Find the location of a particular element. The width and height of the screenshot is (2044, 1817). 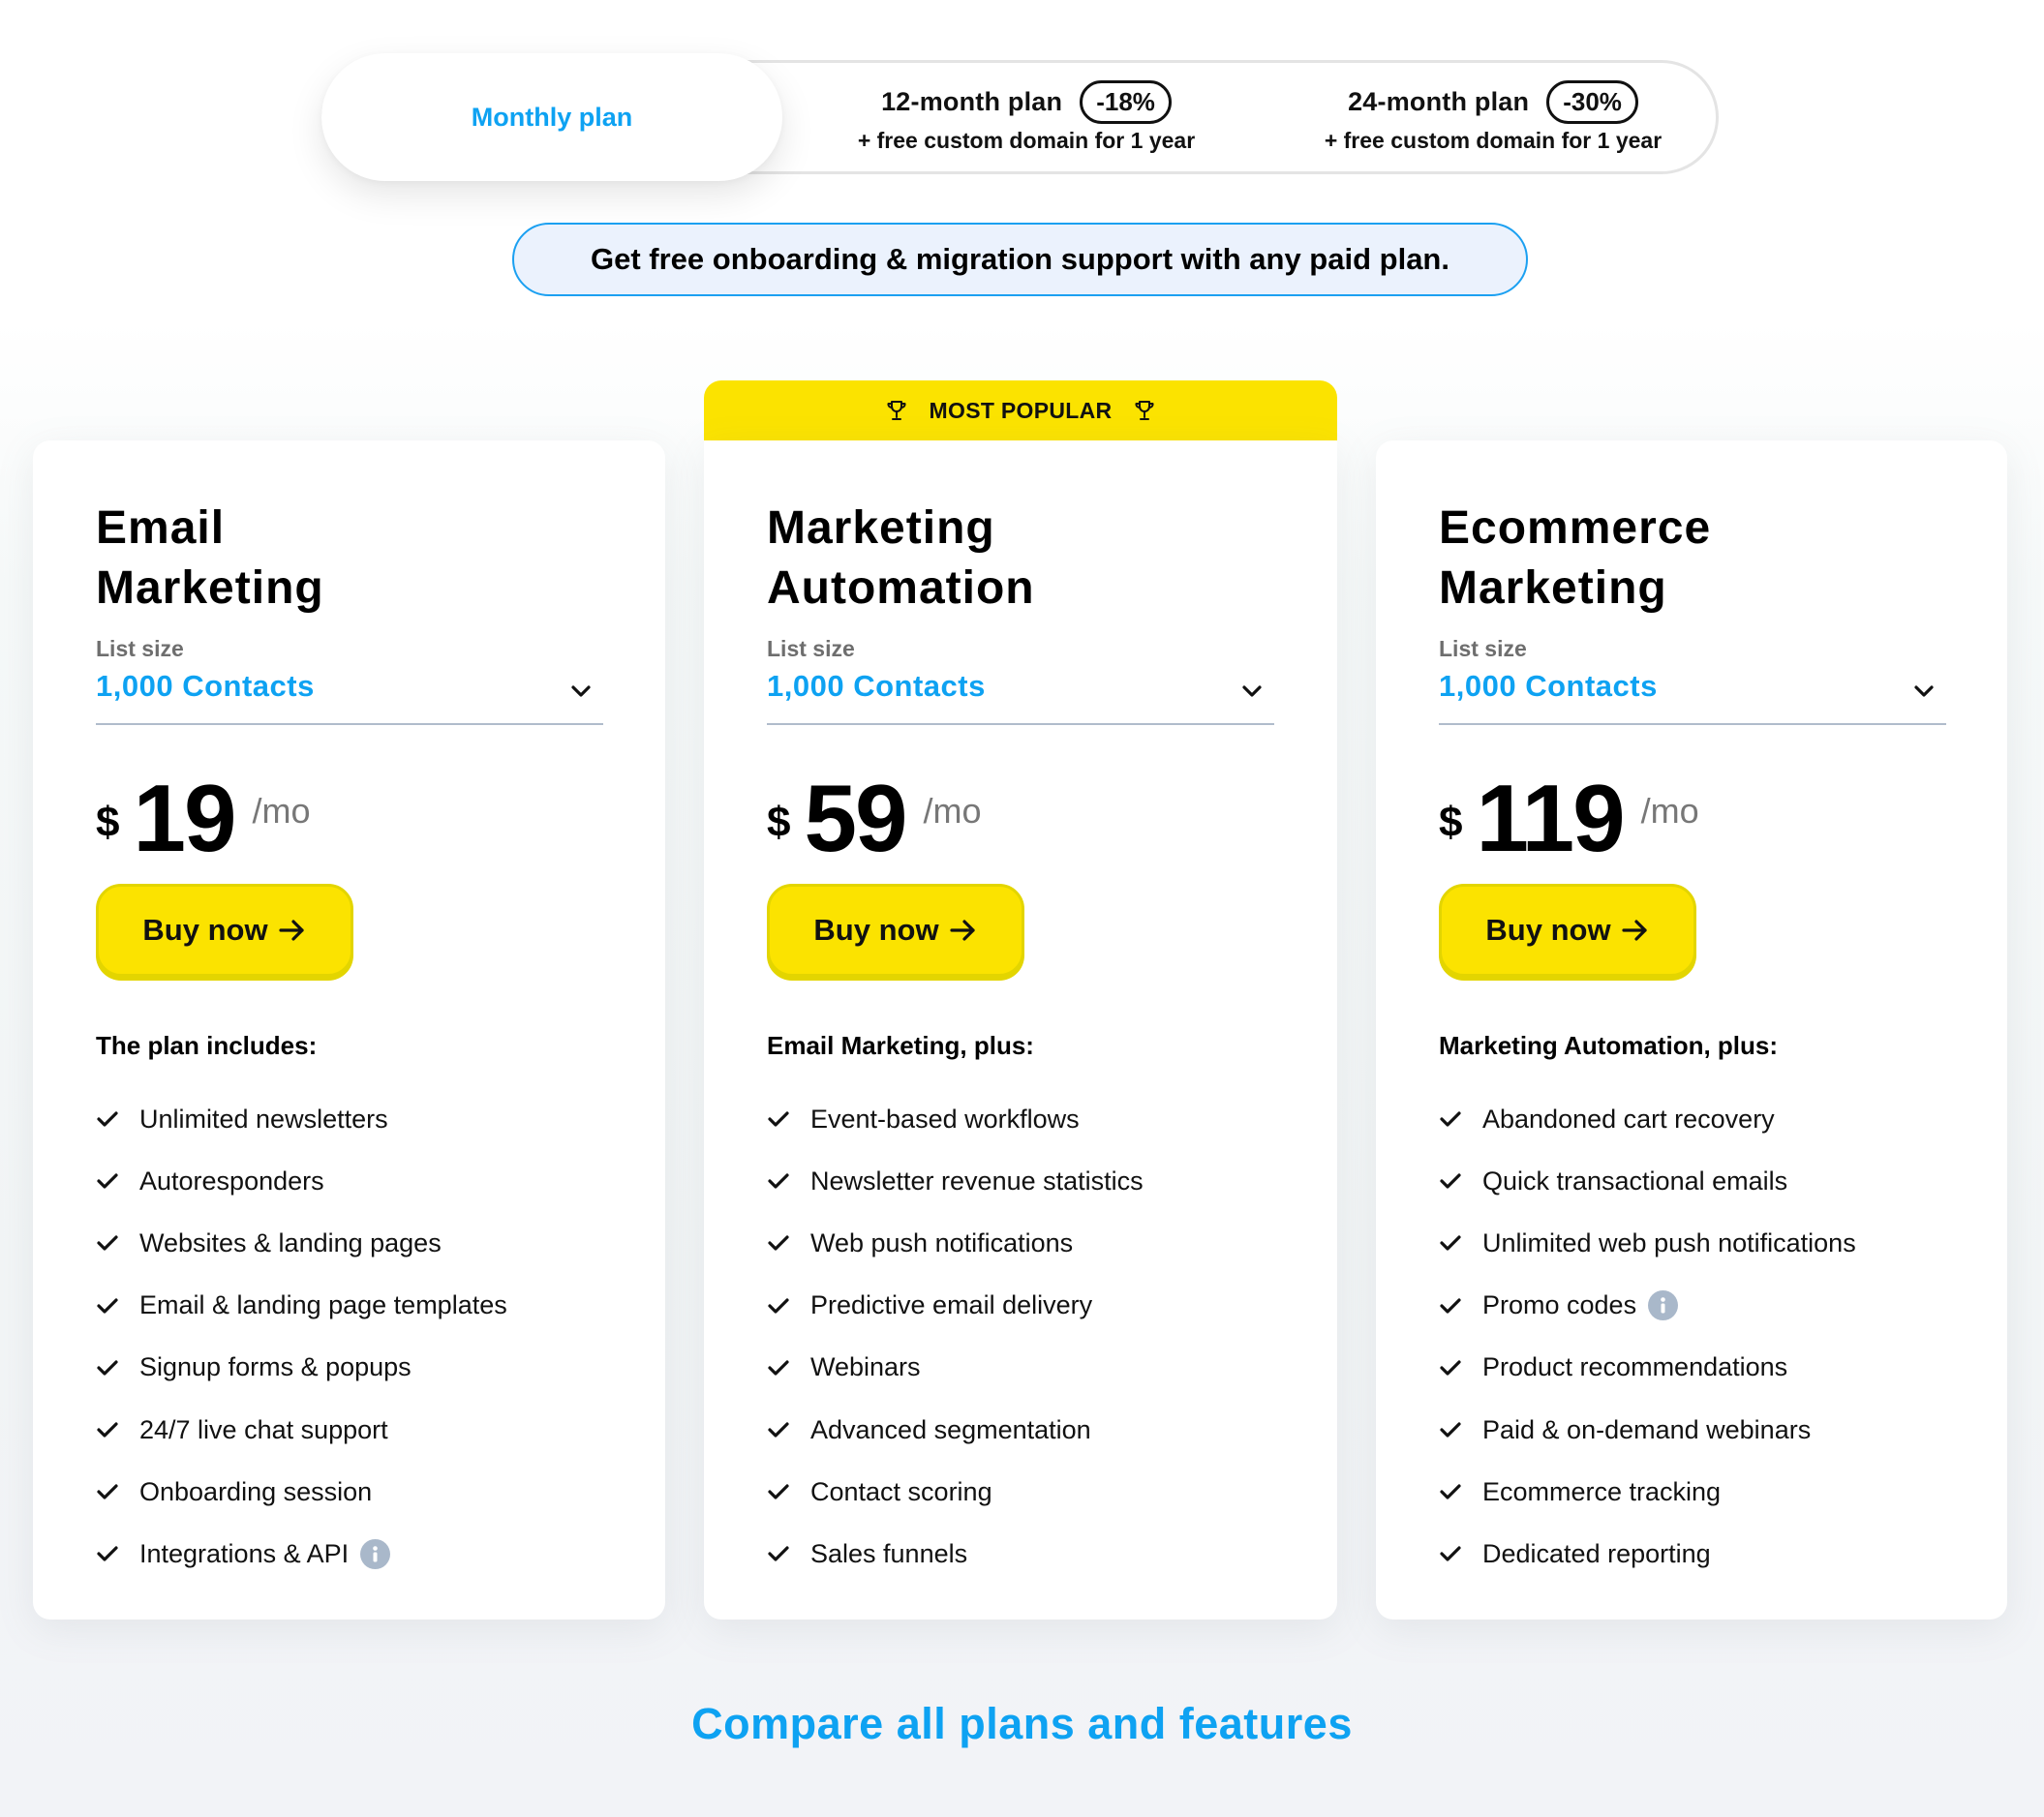

feature-text: Abandoned cart recovery is located at coordinates (1628, 1119).